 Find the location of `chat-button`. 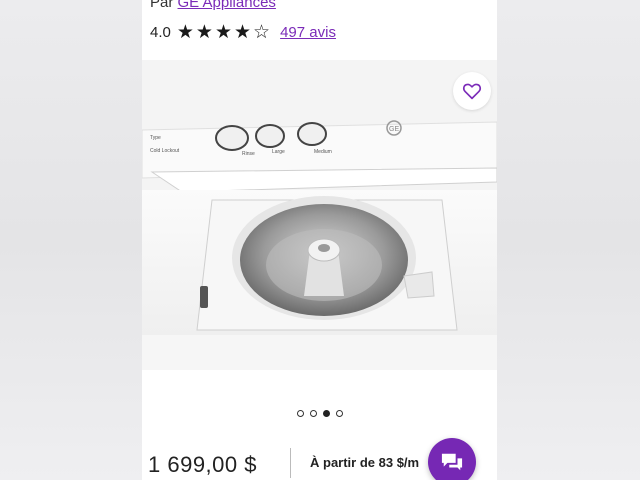

chat-button is located at coordinates (452, 459).